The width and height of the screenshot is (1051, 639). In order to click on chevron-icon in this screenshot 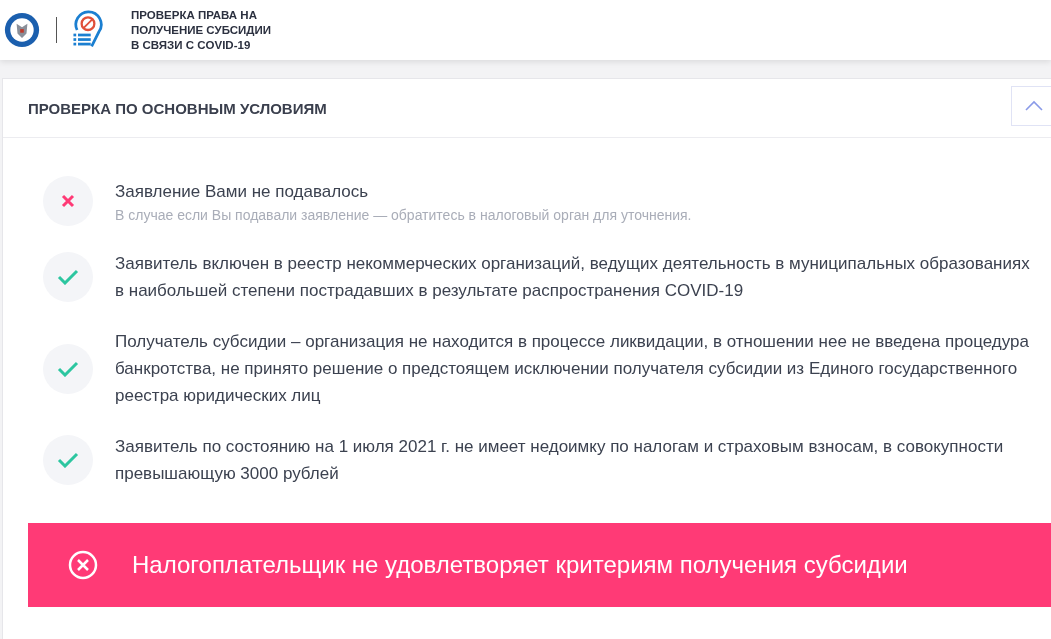, I will do `click(1033, 106)`.